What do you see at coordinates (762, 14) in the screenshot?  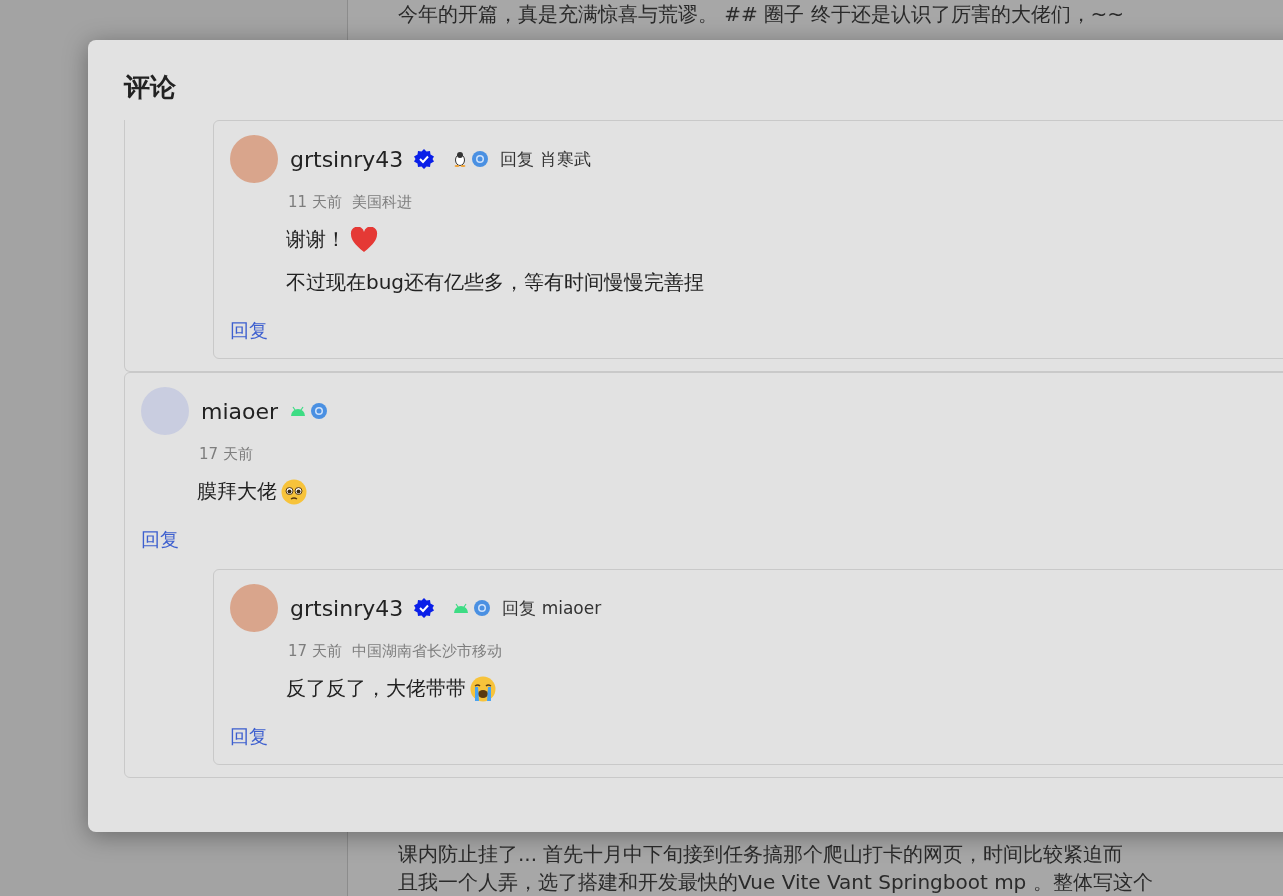 I see `article-text: 今年的开篇，真是充满惊喜与荒谬。 ## 圈子 终于还是认识了厉害的大佬们，~~` at bounding box center [762, 14].